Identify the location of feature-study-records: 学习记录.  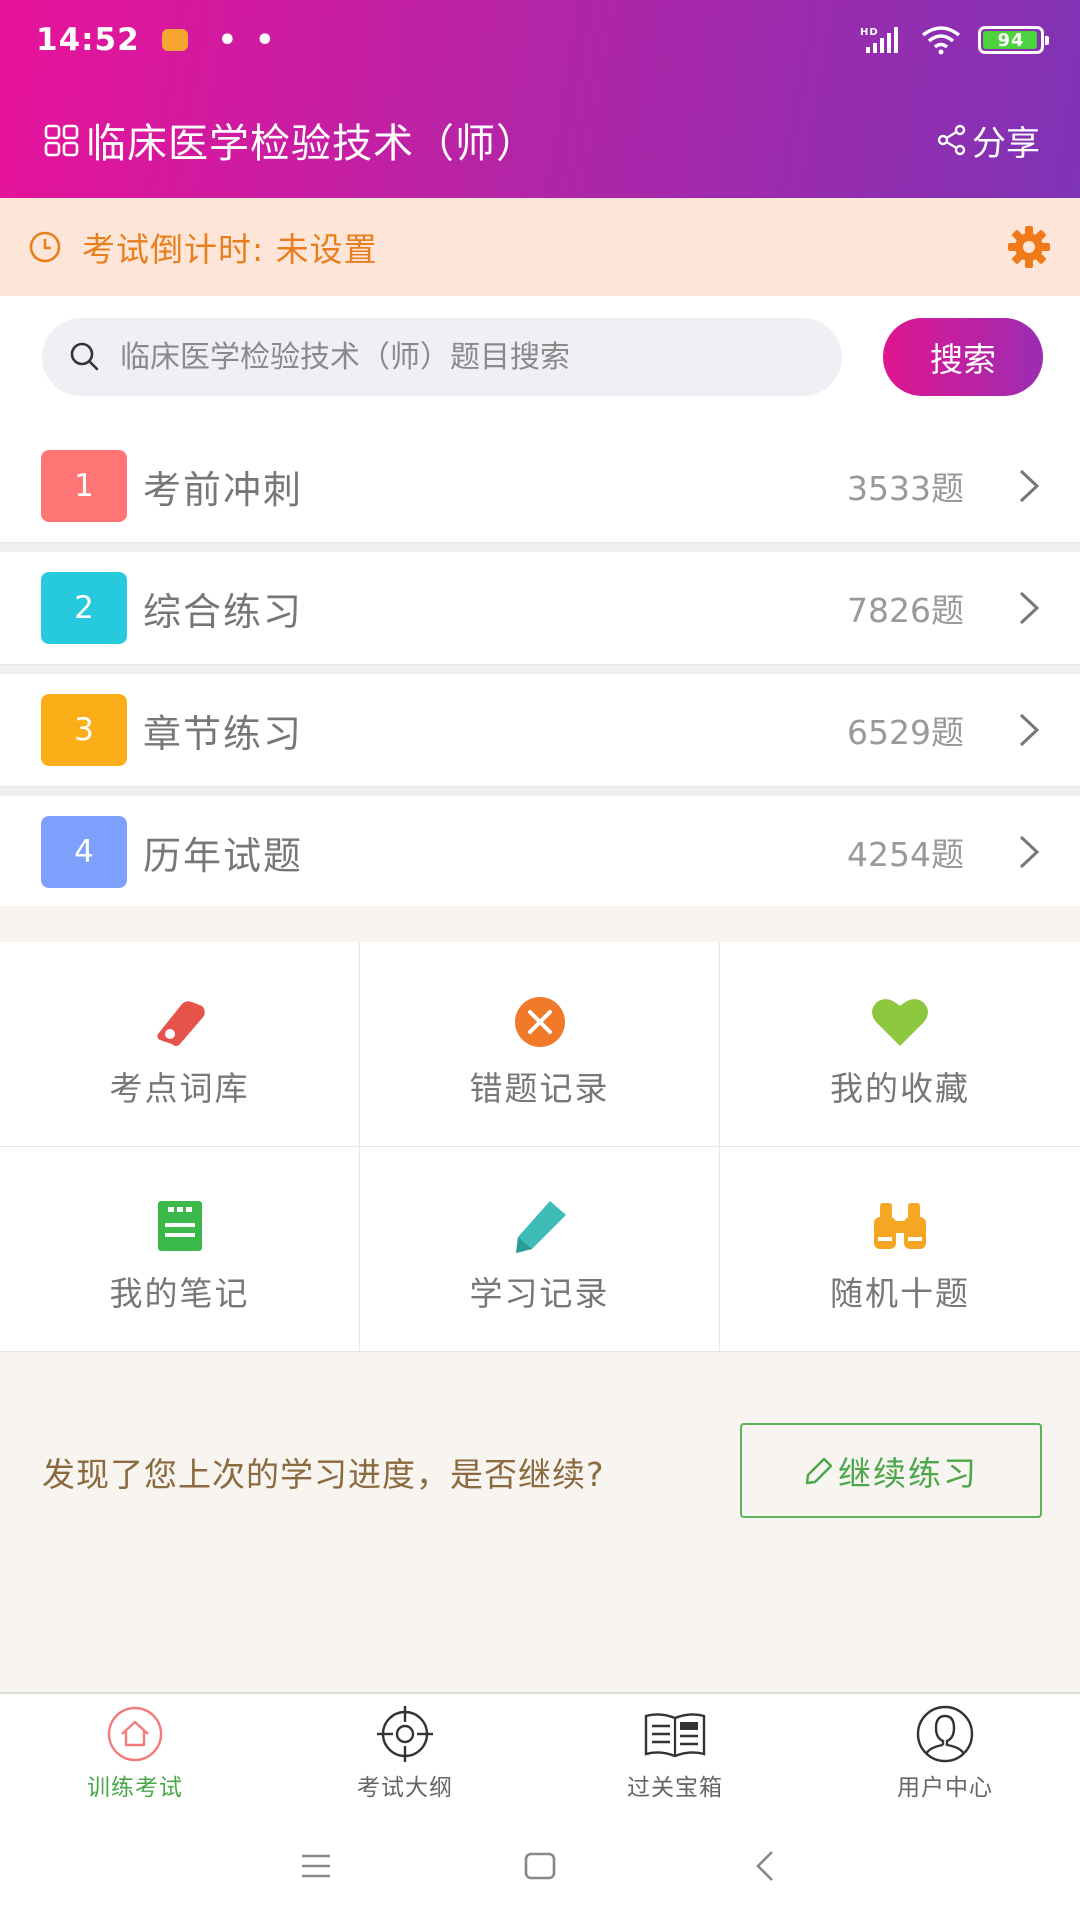
(540, 1249).